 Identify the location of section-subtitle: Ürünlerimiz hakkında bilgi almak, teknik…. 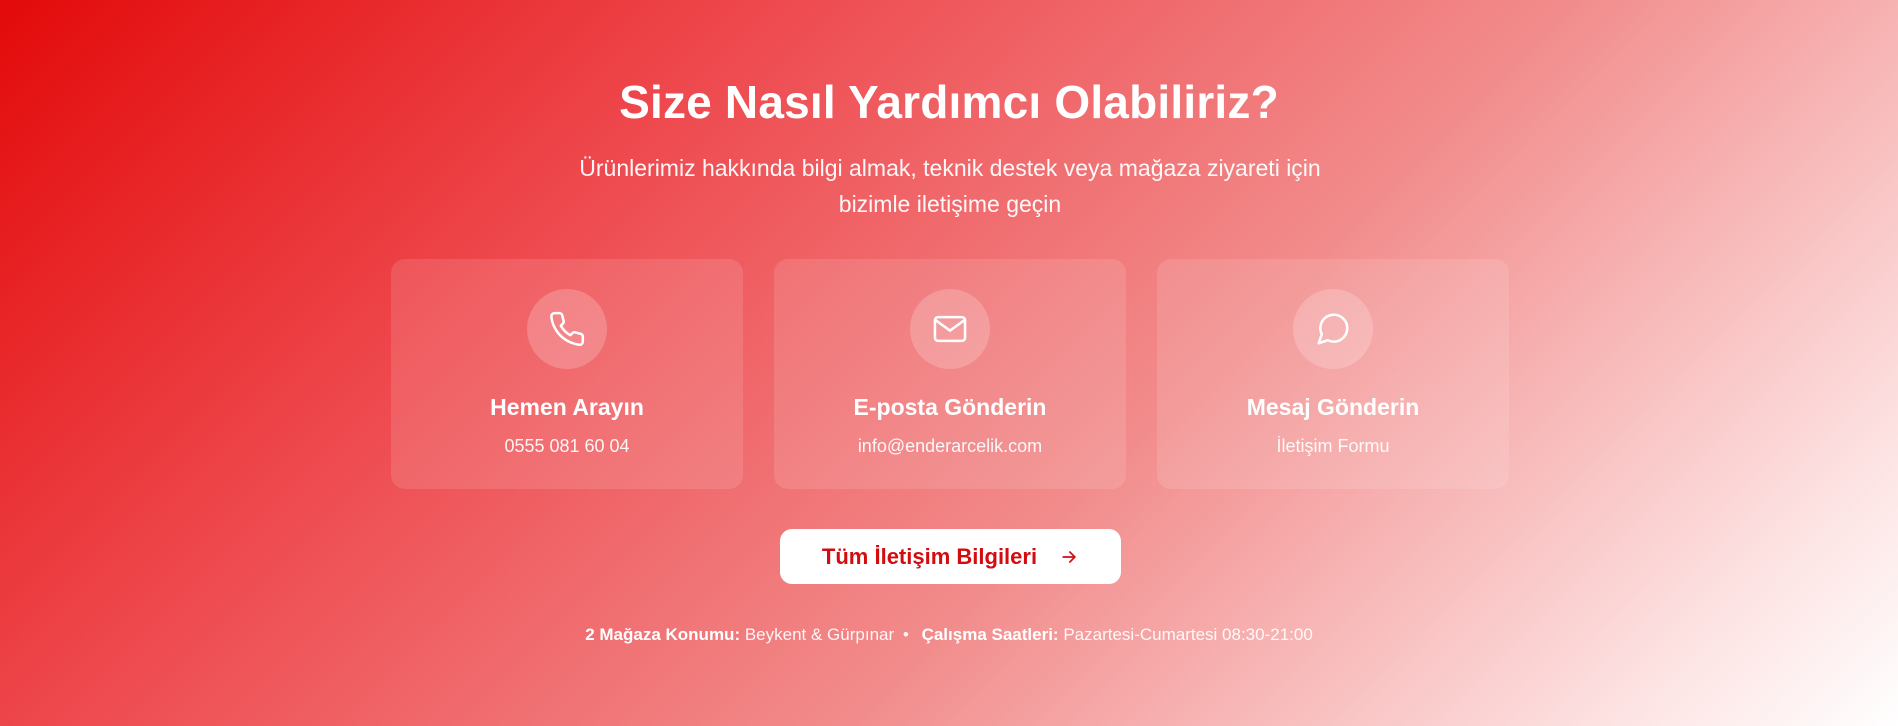
(950, 186).